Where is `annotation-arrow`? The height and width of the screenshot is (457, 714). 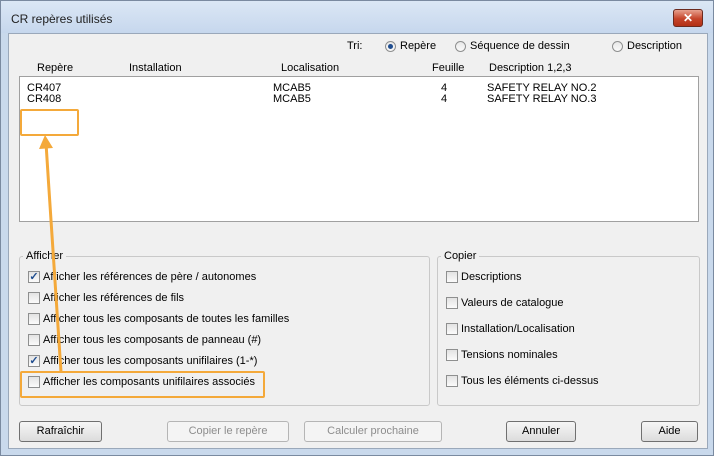 annotation-arrow is located at coordinates (51, 254).